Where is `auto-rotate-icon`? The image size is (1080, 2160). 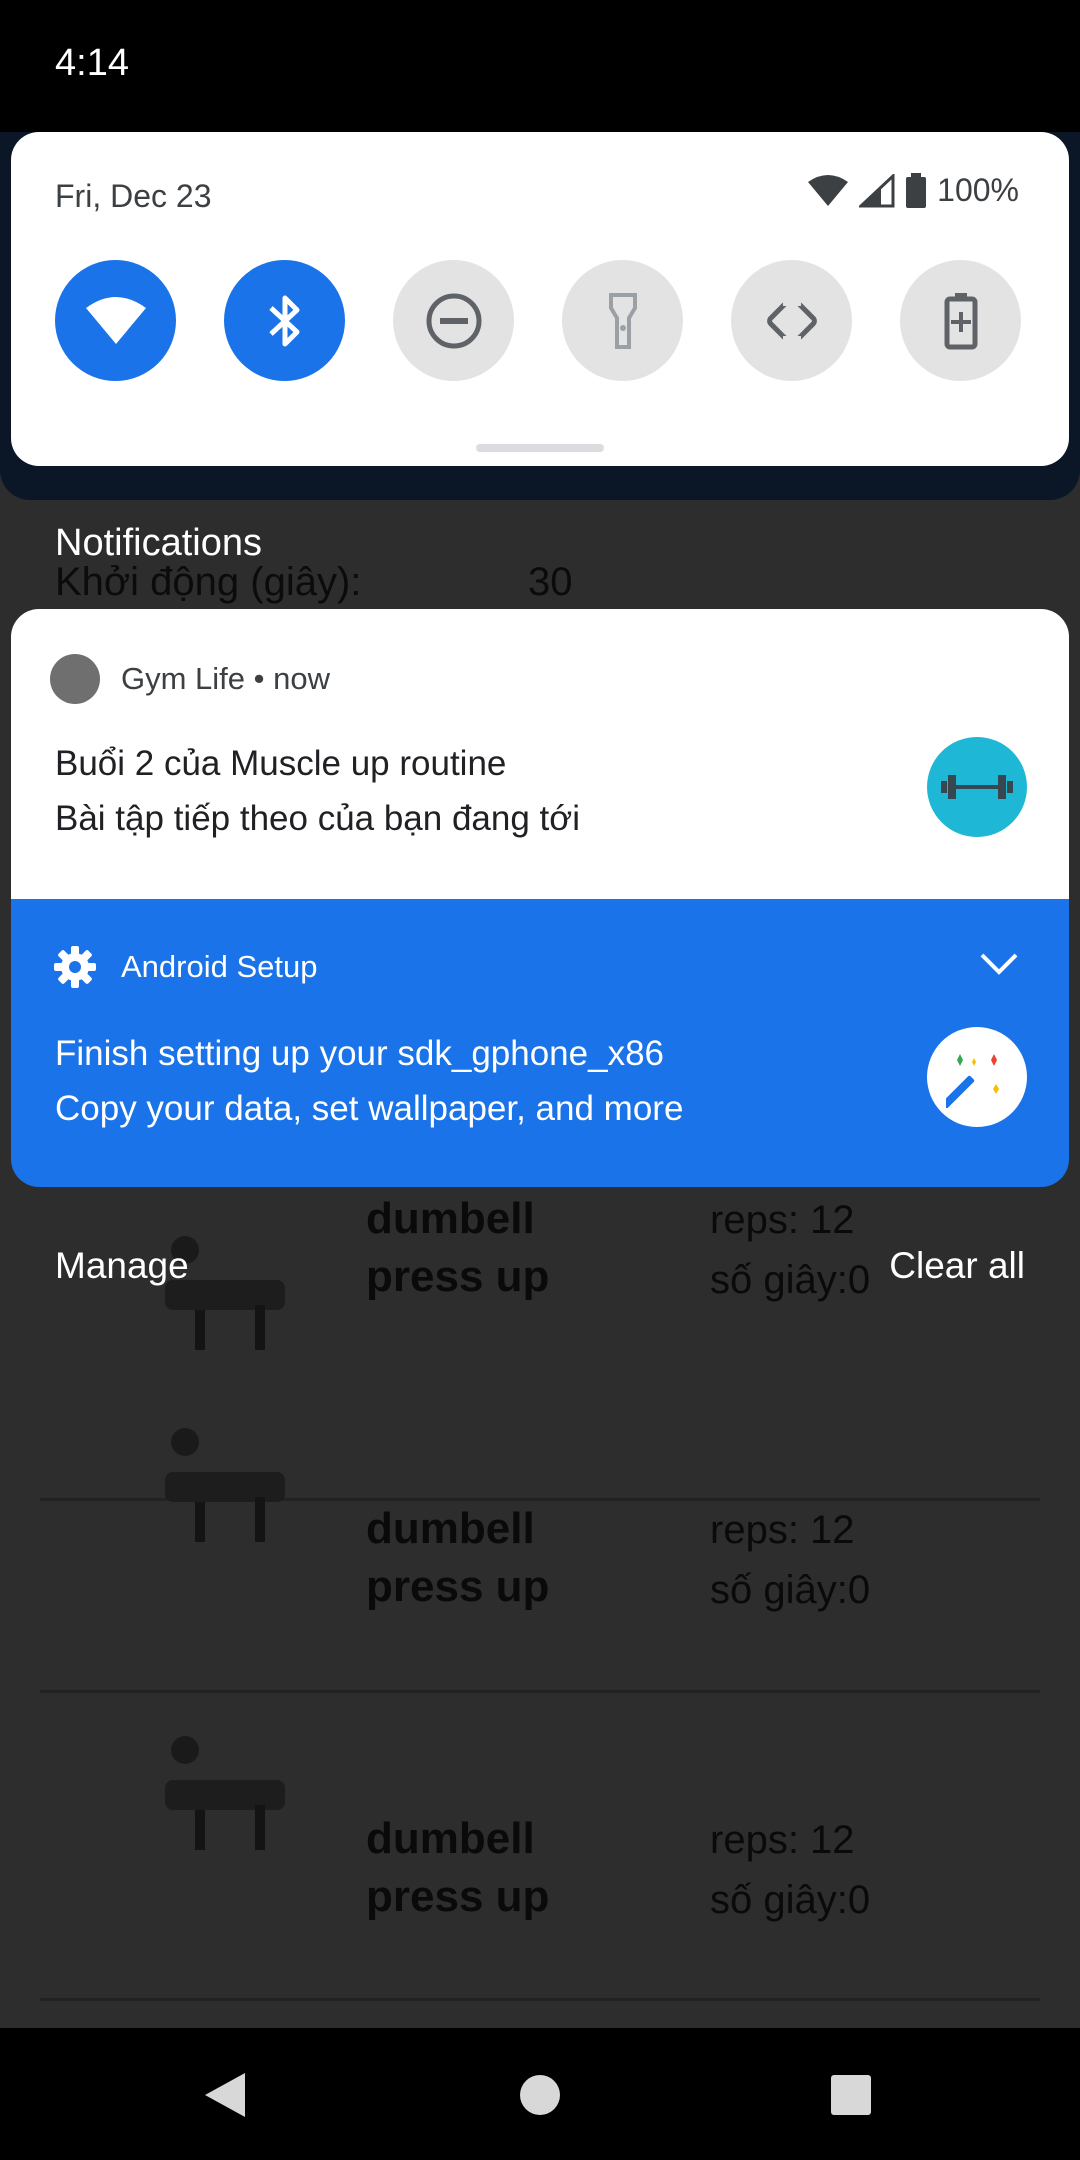
auto-rotate-icon is located at coordinates (791, 320).